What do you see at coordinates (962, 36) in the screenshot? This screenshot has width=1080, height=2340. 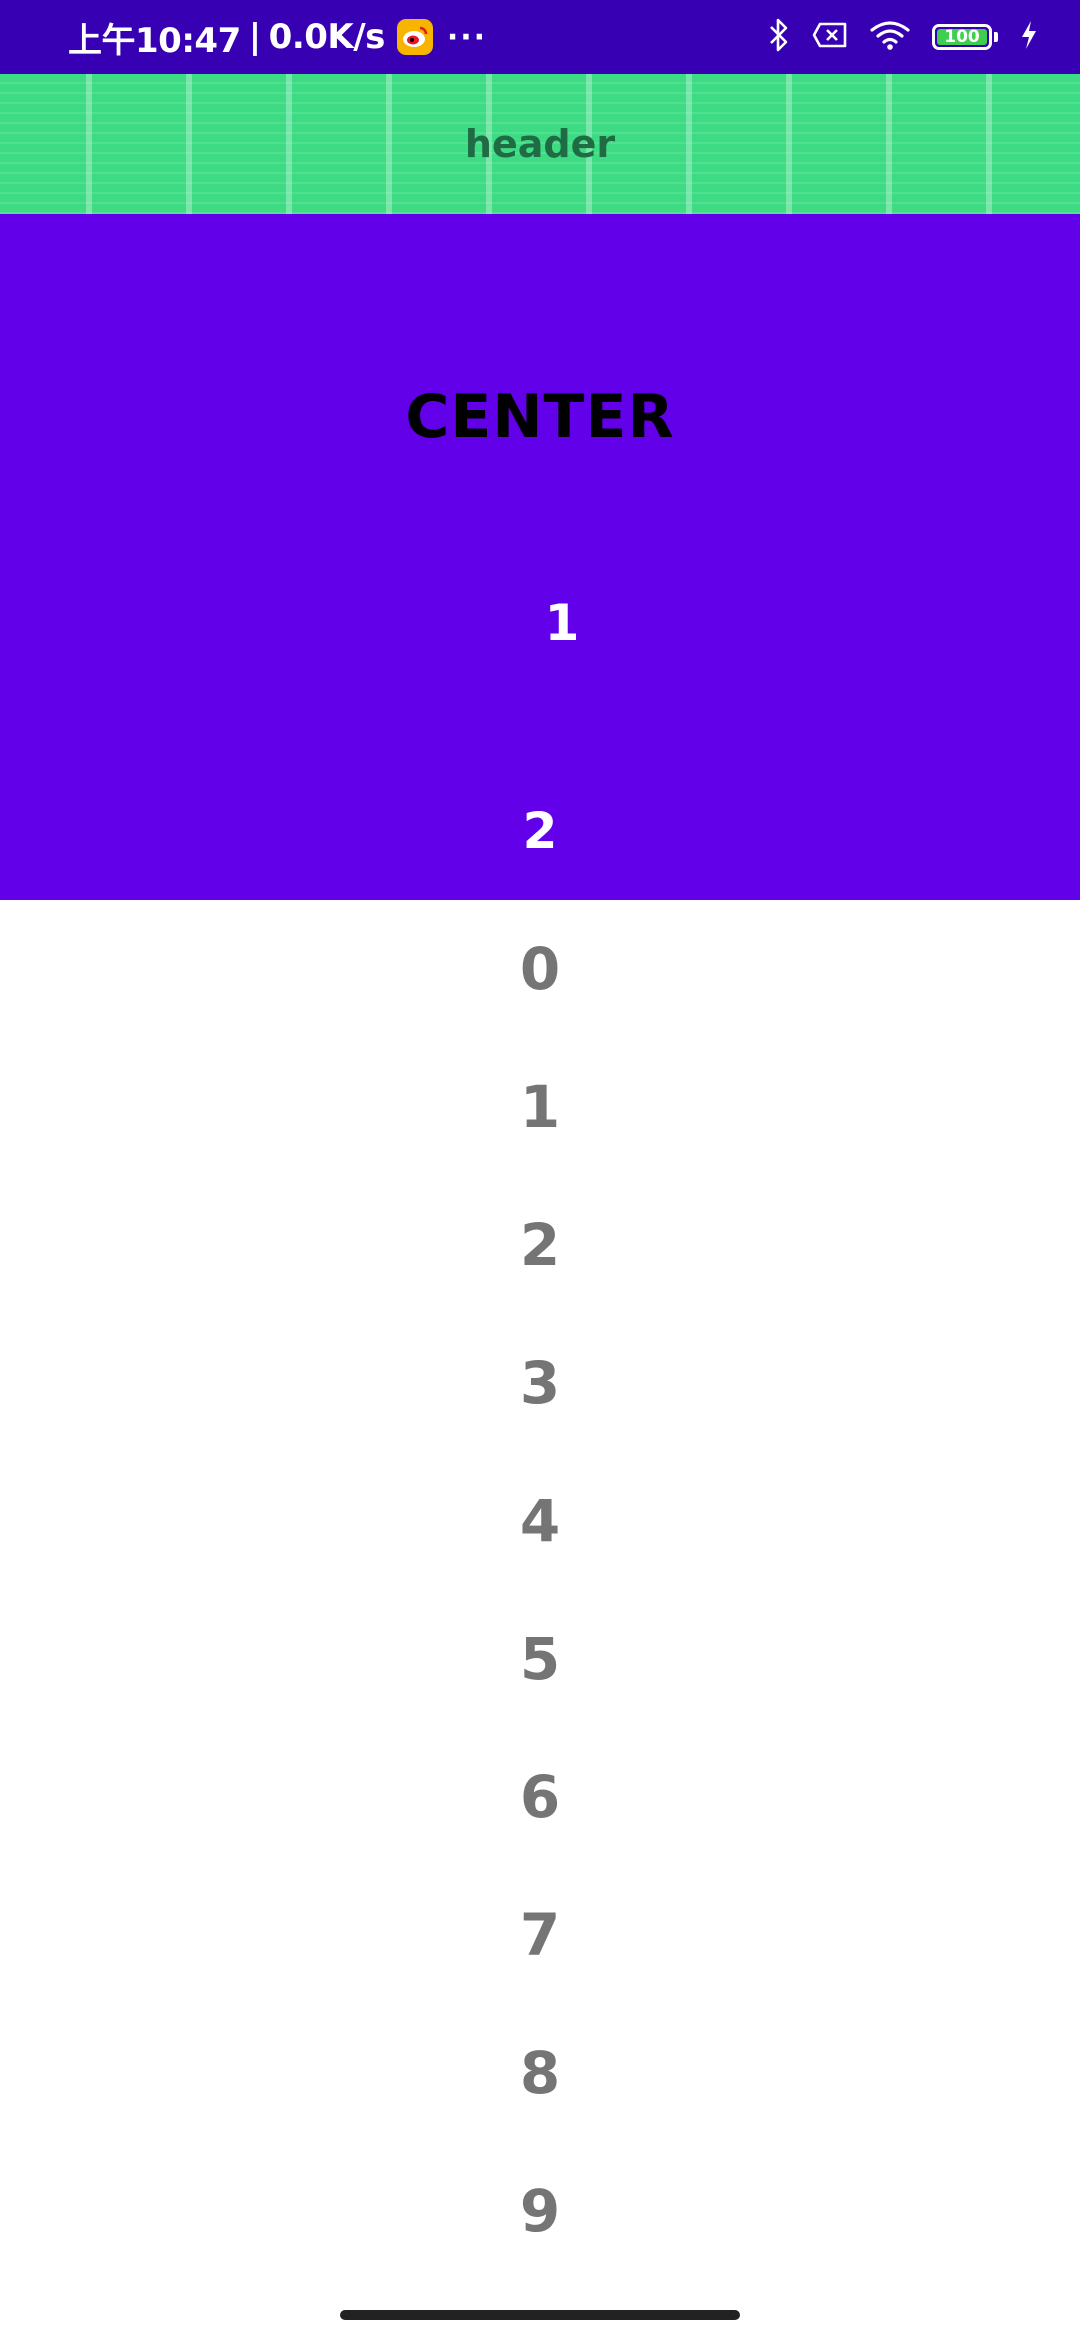 I see `battery-level: 100` at bounding box center [962, 36].